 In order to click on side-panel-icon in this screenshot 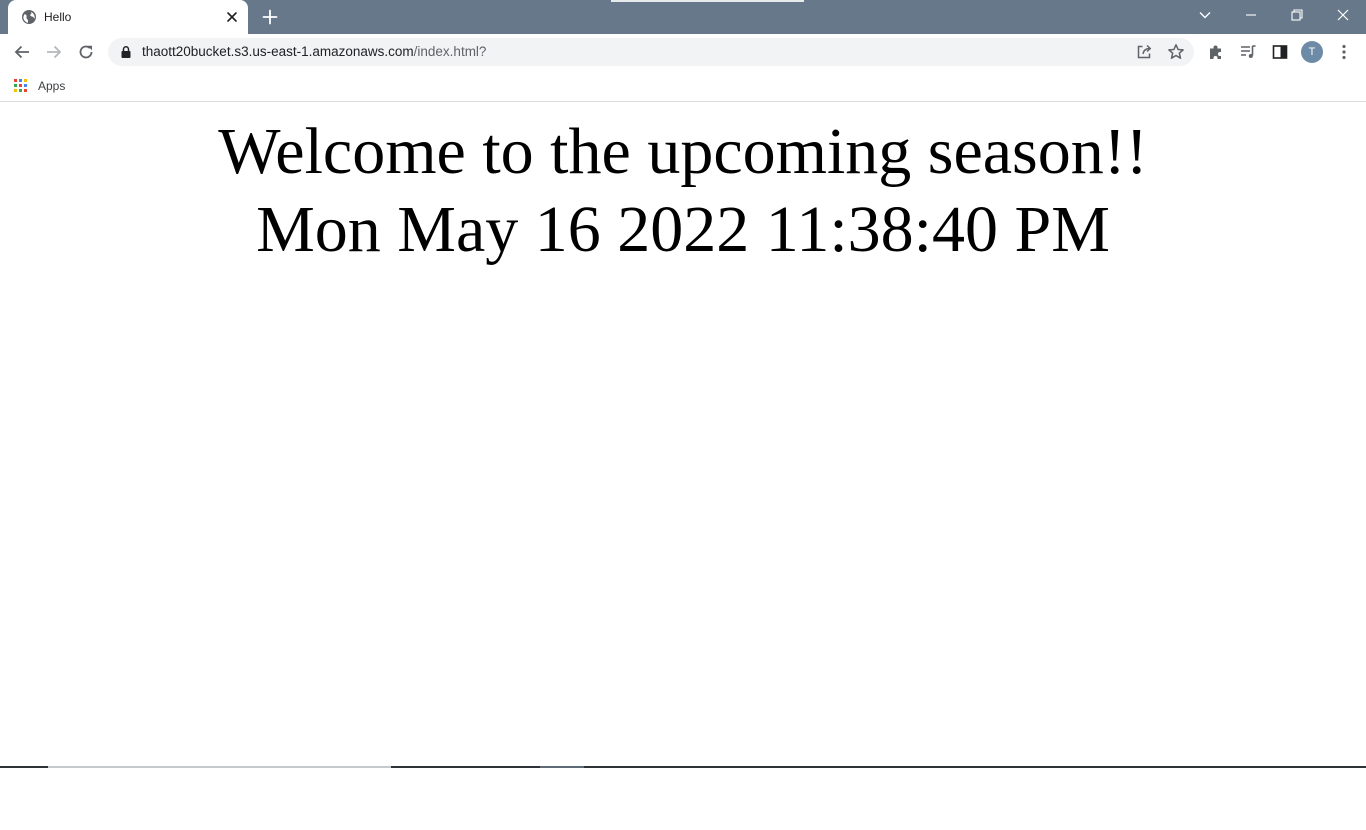, I will do `click(1280, 52)`.